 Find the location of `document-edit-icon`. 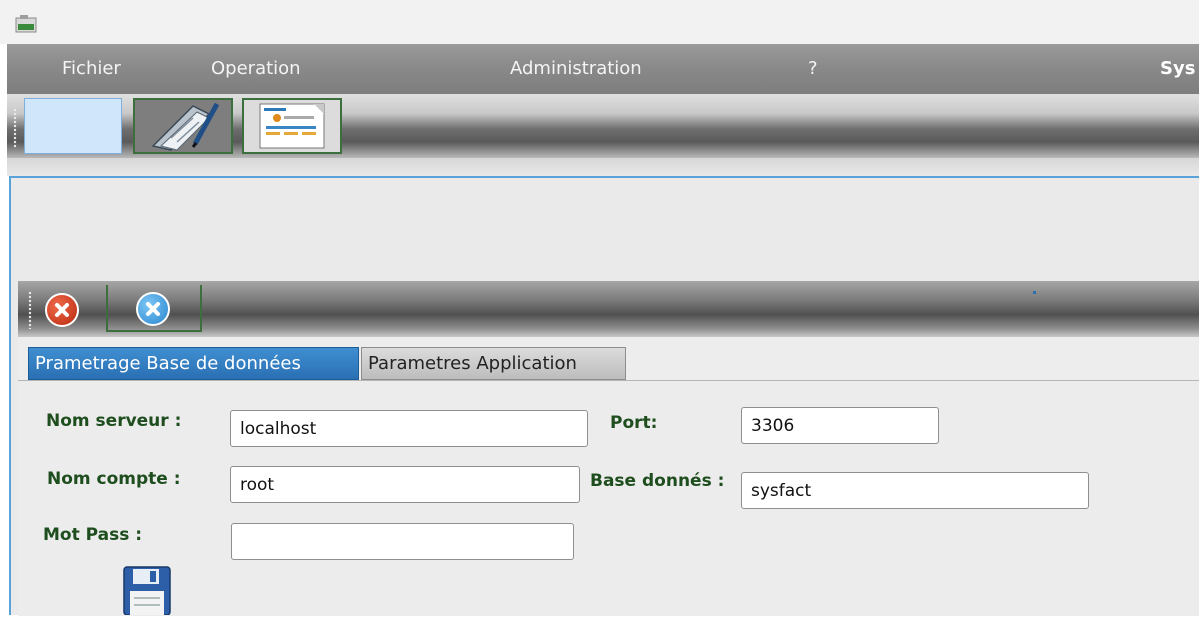

document-edit-icon is located at coordinates (185, 126).